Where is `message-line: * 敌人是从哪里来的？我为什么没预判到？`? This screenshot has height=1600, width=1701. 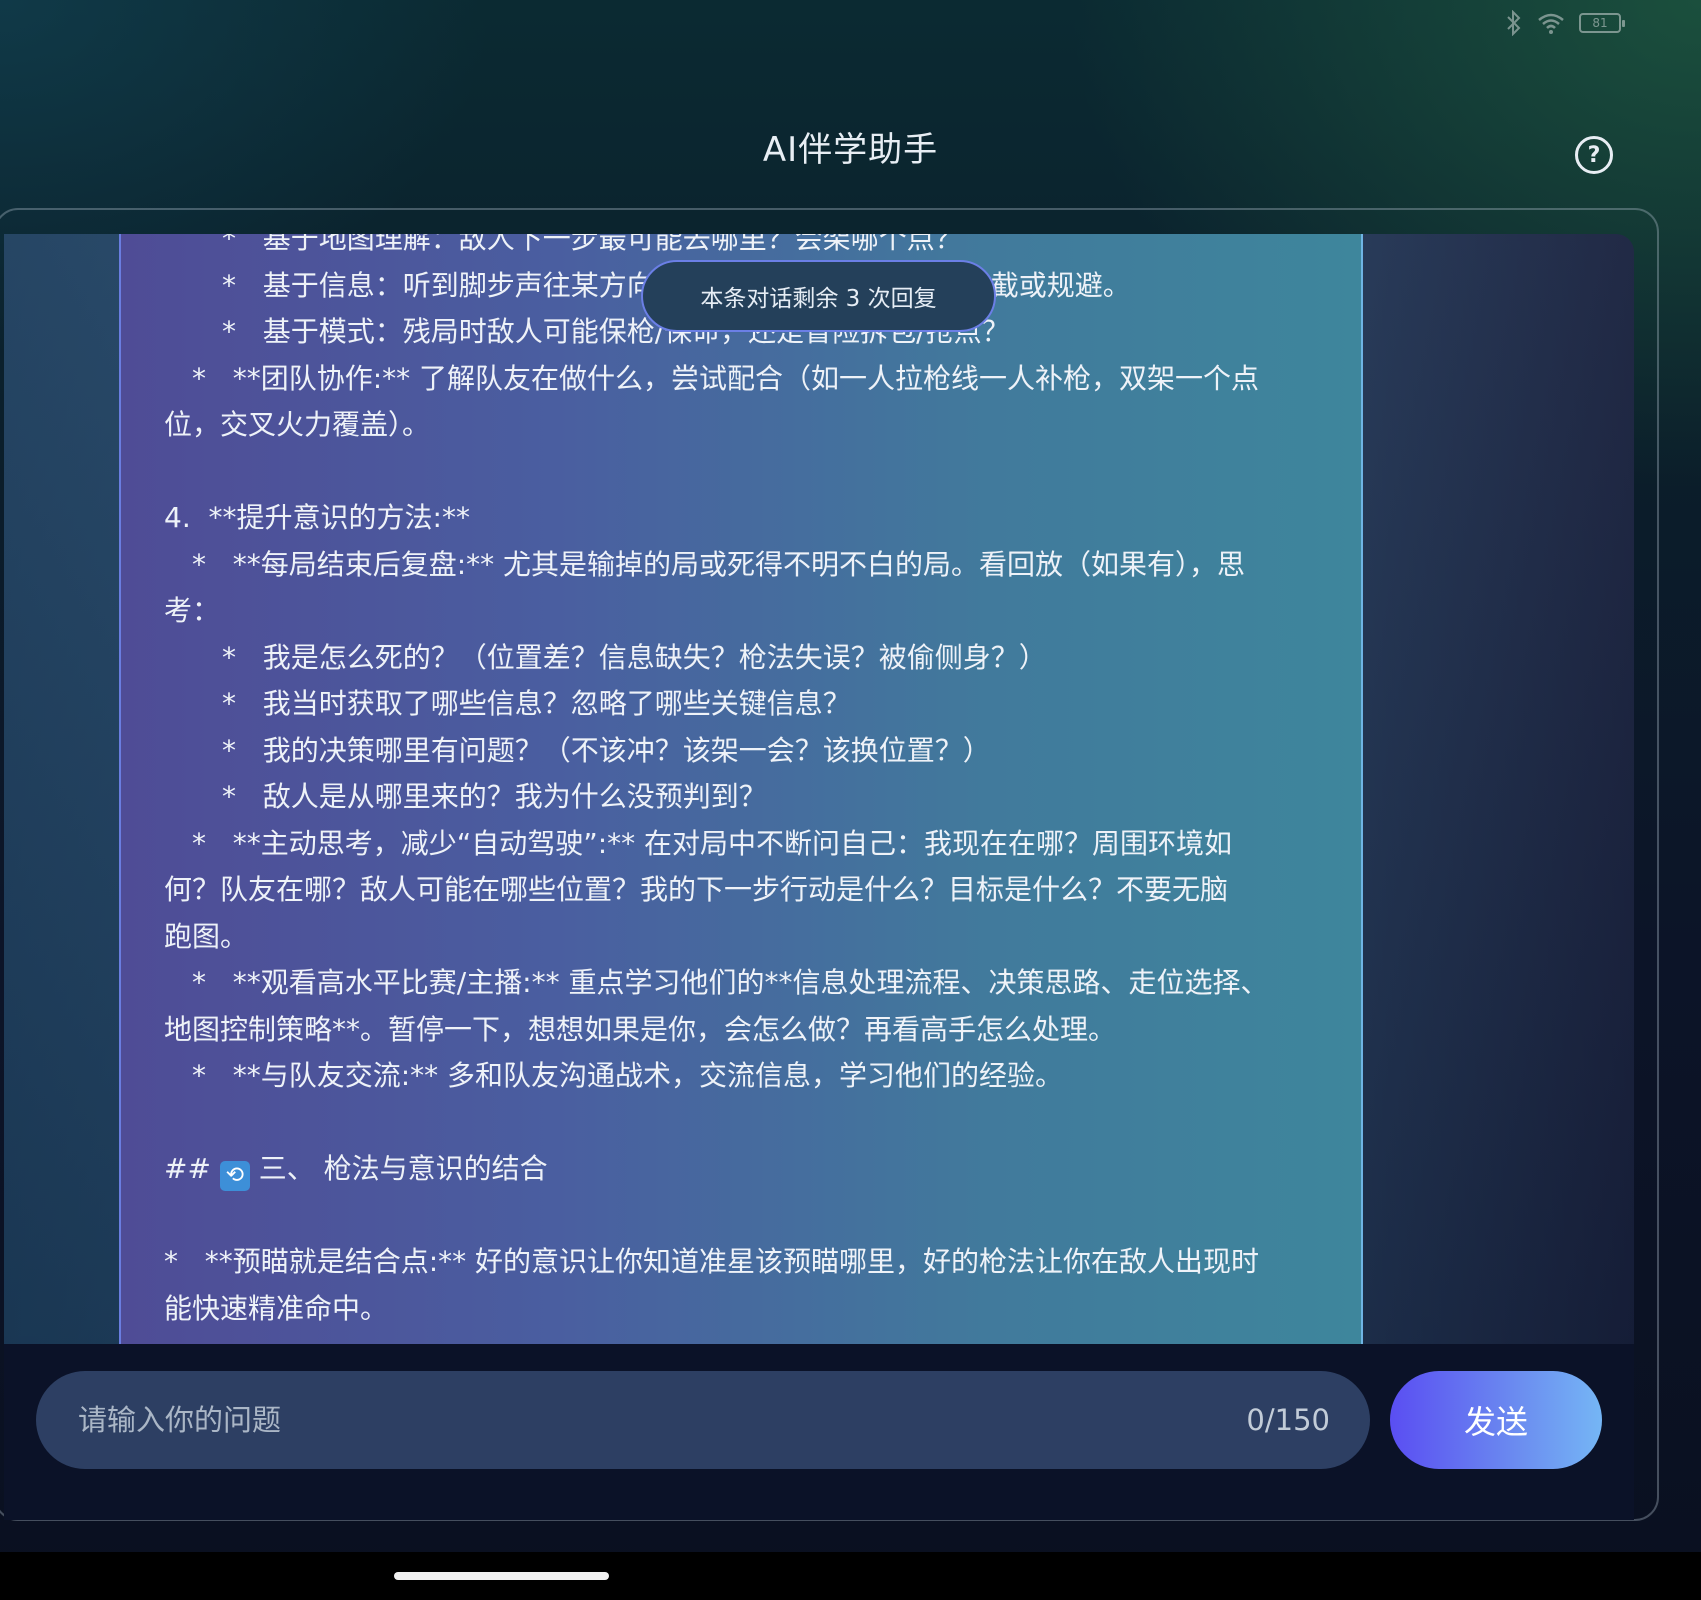 message-line: * 敌人是从哪里来的？我为什么没预判到？ is located at coordinates (494, 796).